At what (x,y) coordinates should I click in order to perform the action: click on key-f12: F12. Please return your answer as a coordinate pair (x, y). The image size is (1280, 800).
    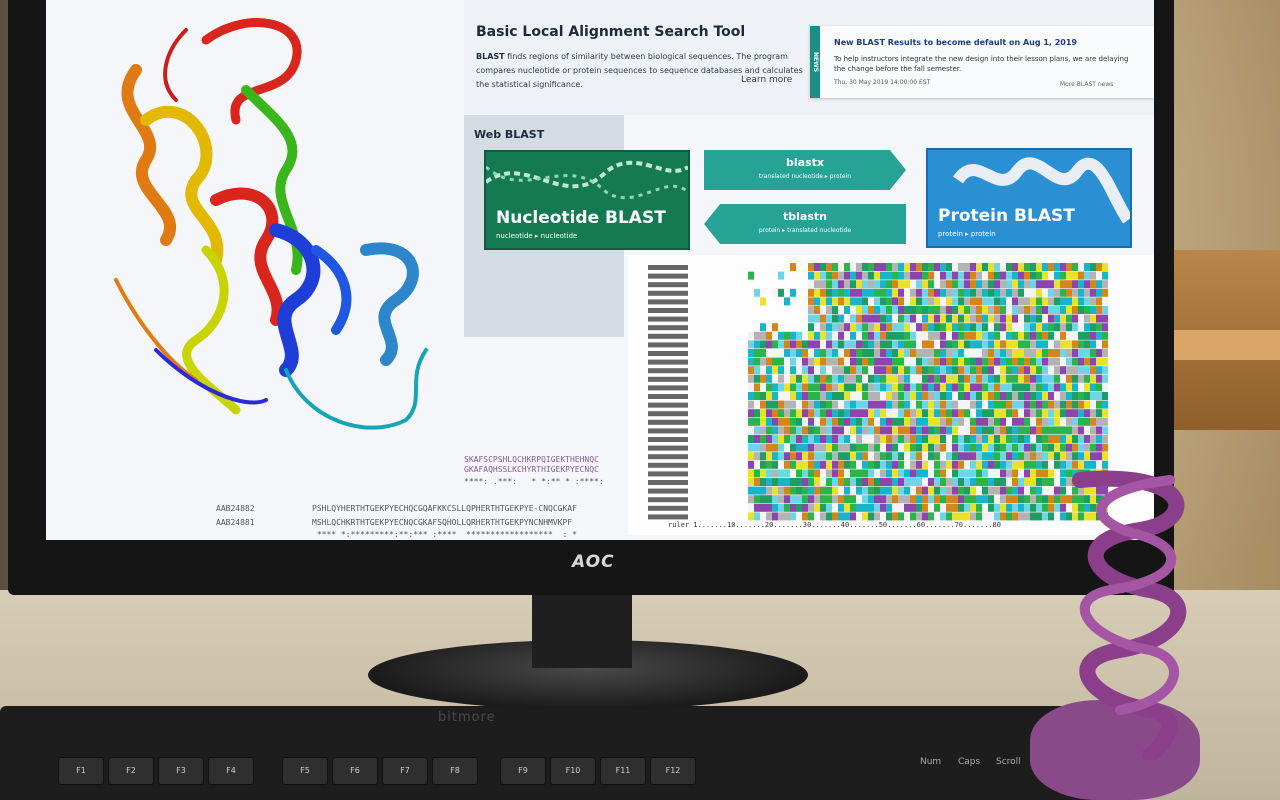
    Looking at the image, I should click on (673, 771).